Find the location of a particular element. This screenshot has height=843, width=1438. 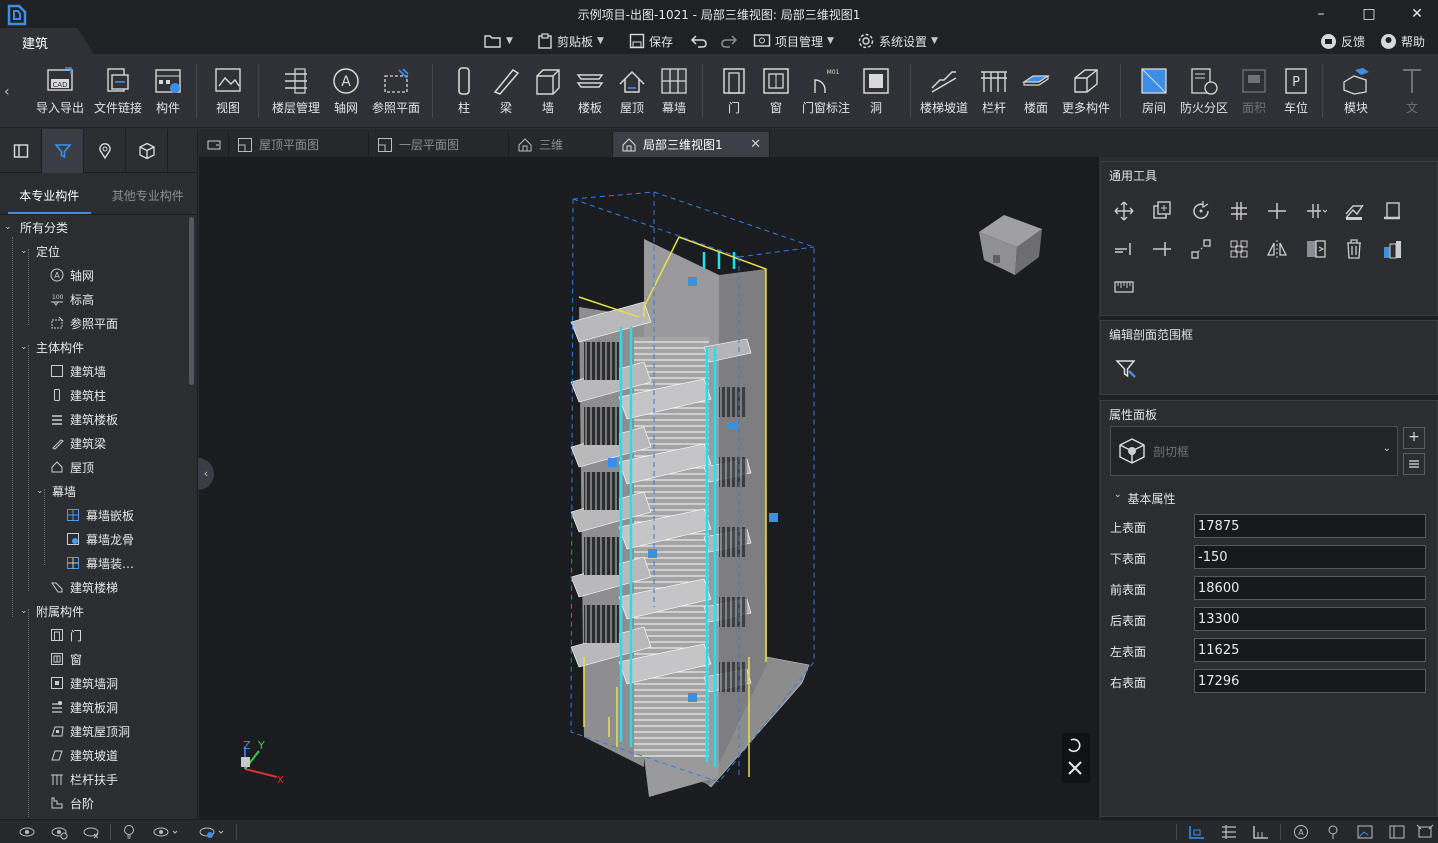

fullscreen-icon is located at coordinates (1425, 832).